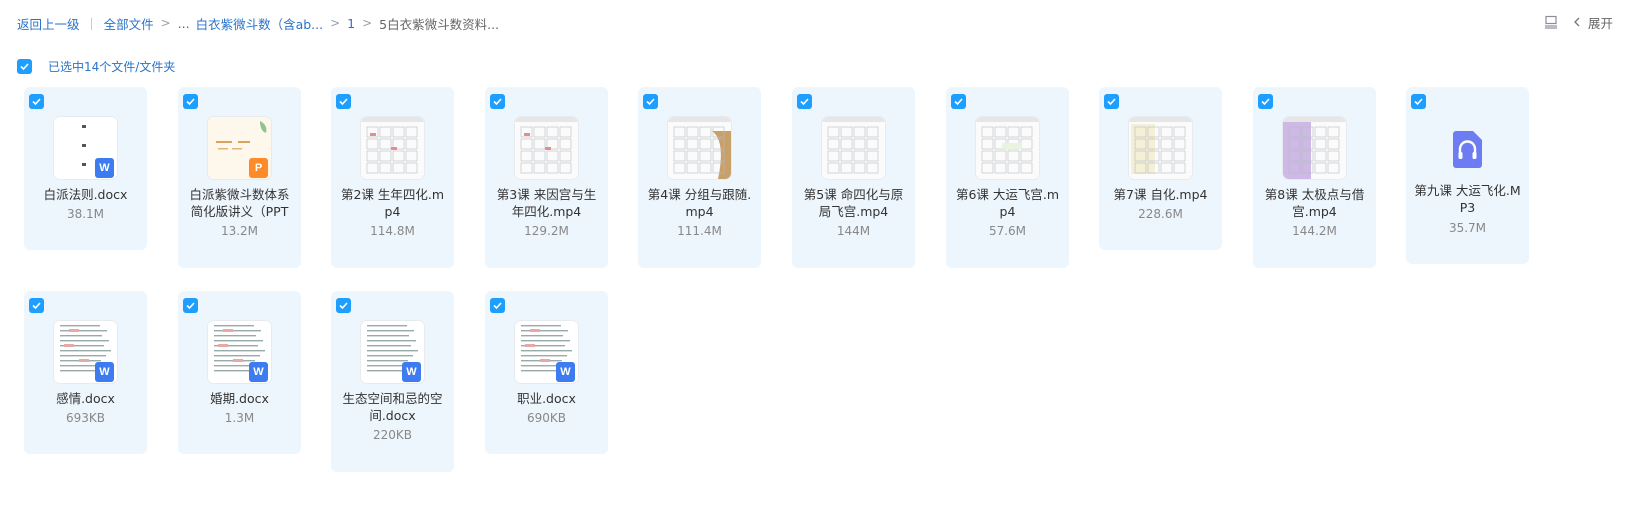  I want to click on file-card: W 白派法则.docx 38.1M, so click(85, 168).